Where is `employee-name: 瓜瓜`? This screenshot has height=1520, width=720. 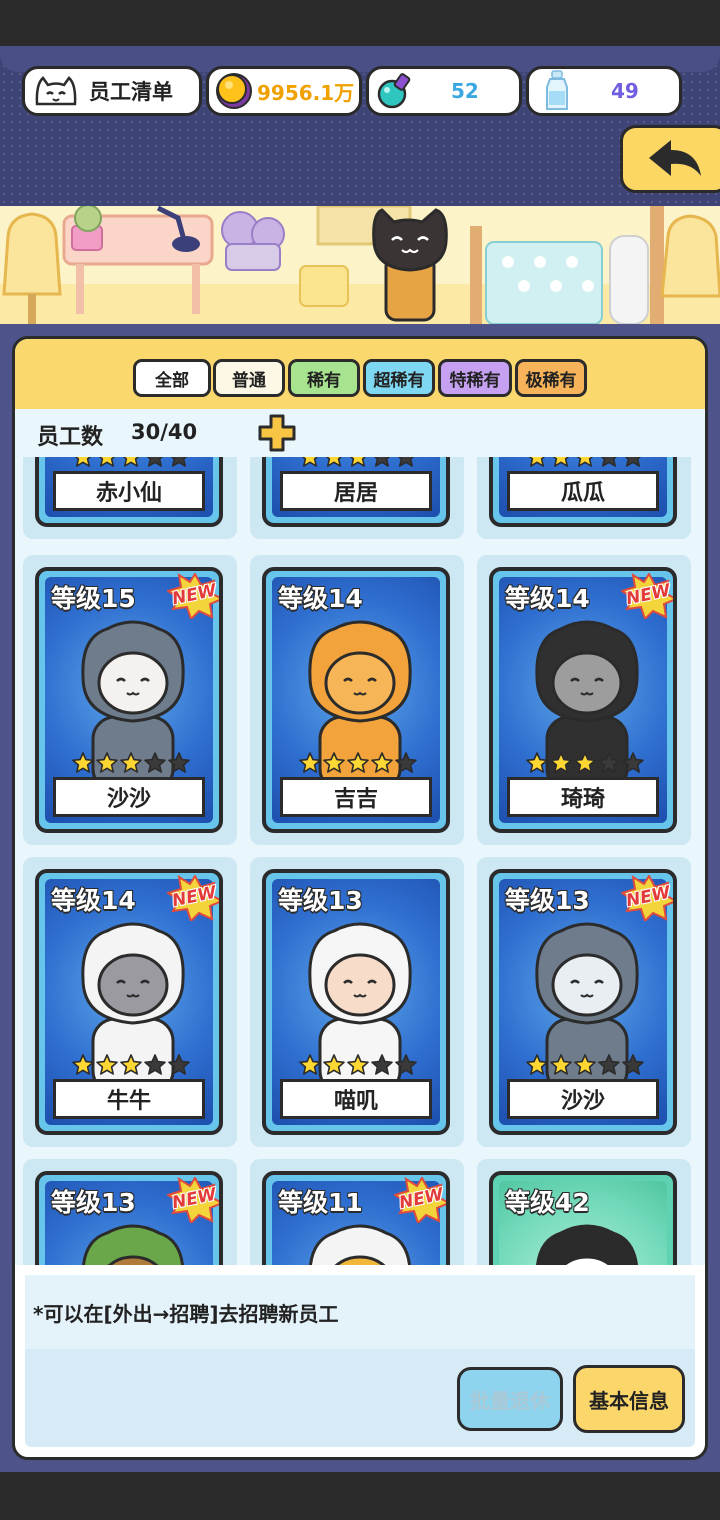
employee-name: 瓜瓜 is located at coordinates (583, 491).